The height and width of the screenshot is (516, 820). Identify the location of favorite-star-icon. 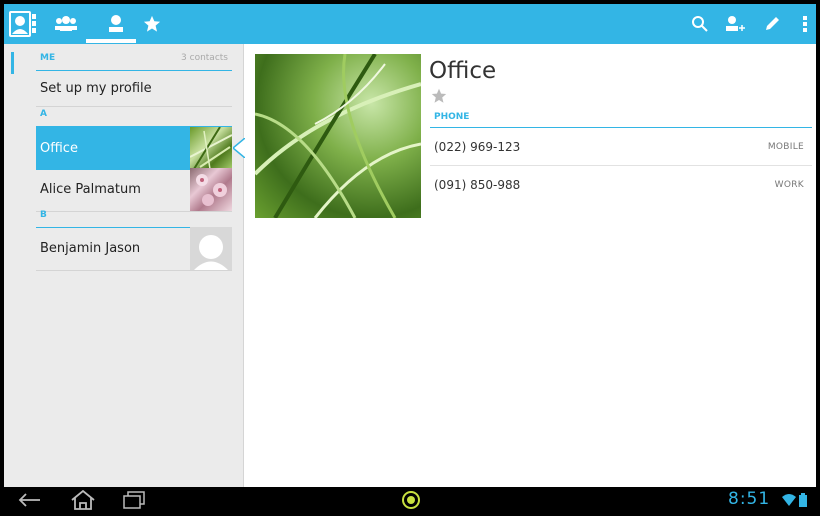
(439, 98).